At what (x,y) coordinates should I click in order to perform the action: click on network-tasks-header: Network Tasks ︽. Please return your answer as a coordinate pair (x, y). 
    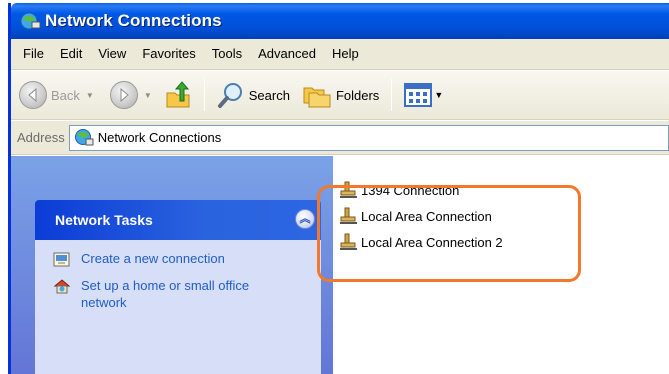
    Looking at the image, I should click on (178, 220).